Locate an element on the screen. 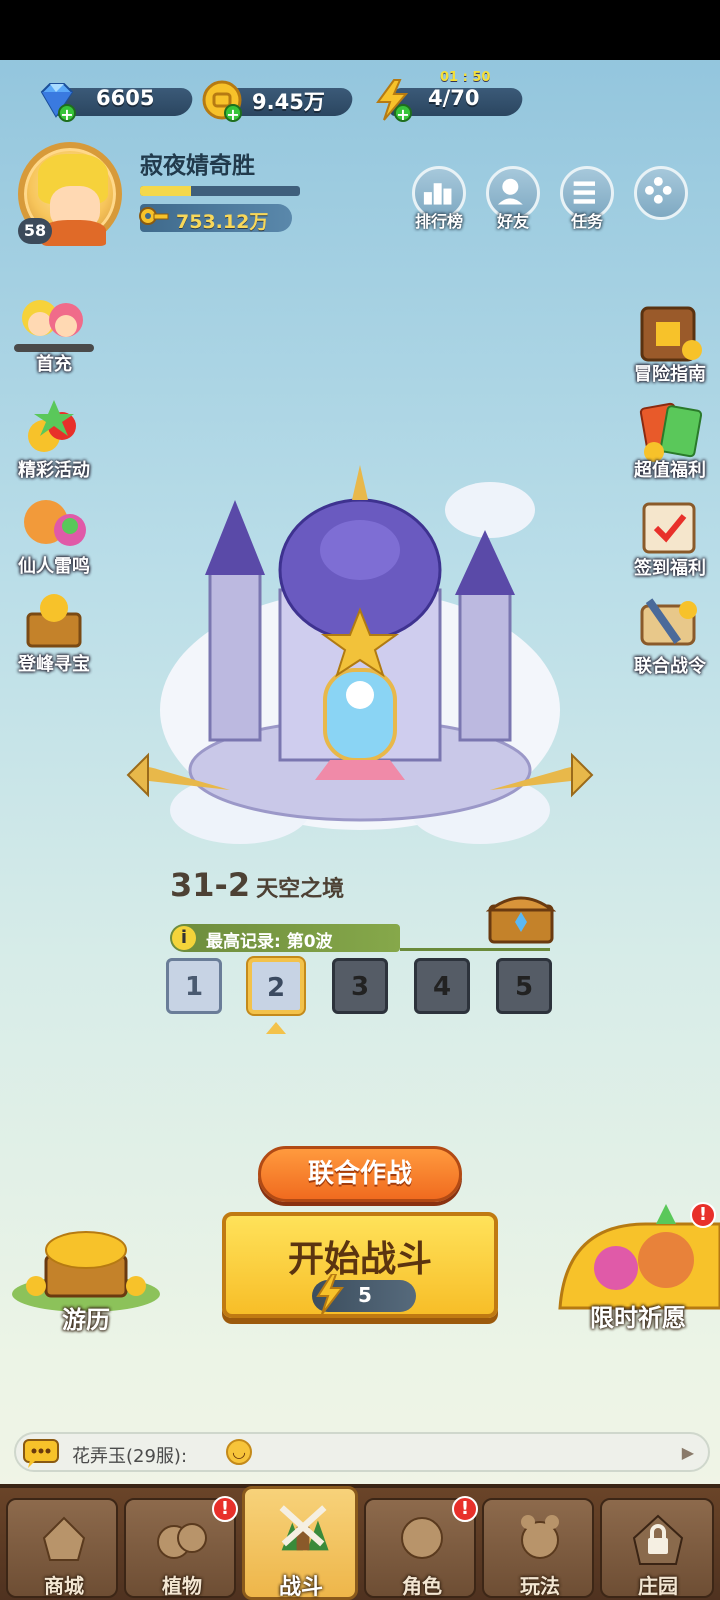 The image size is (720, 1600). adventure-guide-button: 冒险指南 is located at coordinates (670, 348).